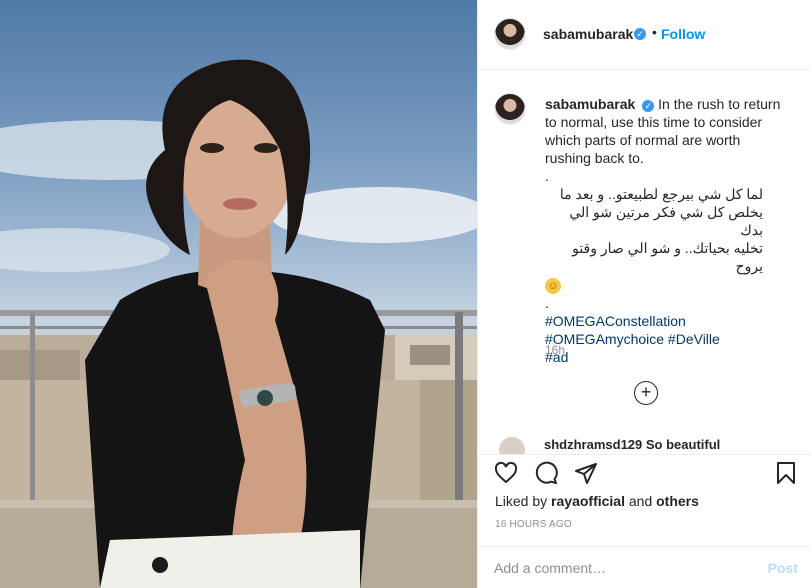  I want to click on comment-icon, so click(548, 475).